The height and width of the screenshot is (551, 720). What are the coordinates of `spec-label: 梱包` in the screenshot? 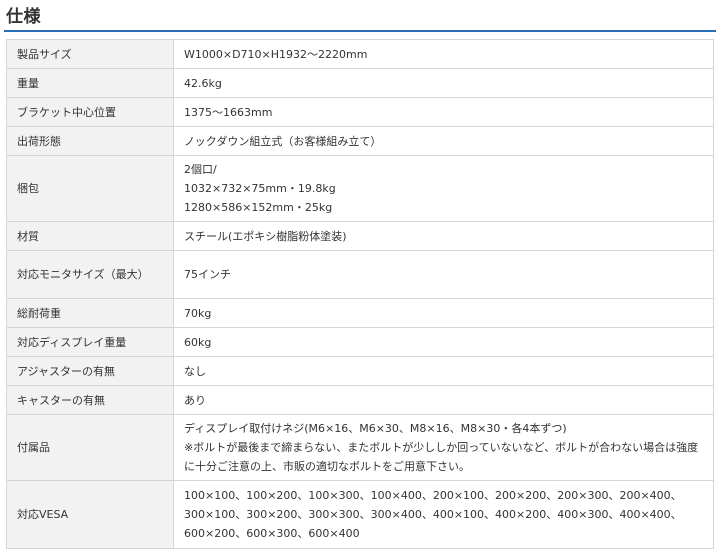 It's located at (90, 188).